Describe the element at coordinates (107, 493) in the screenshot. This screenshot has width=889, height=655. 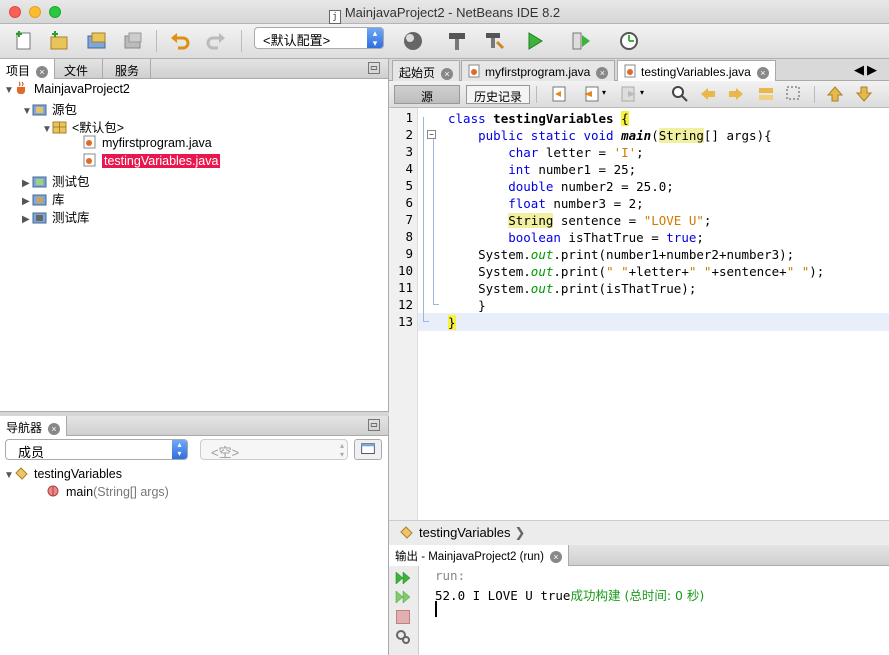
I see `nav-method-item: main(String[] args)` at that location.